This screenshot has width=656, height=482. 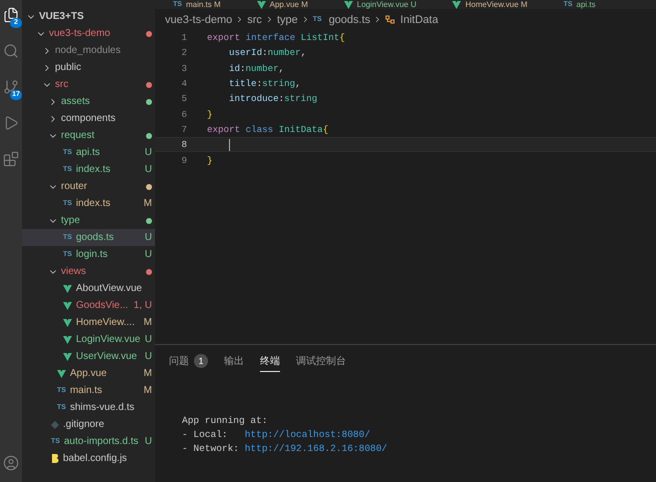 What do you see at coordinates (419, 20) in the screenshot?
I see `breadcrumb-item: InitData` at bounding box center [419, 20].